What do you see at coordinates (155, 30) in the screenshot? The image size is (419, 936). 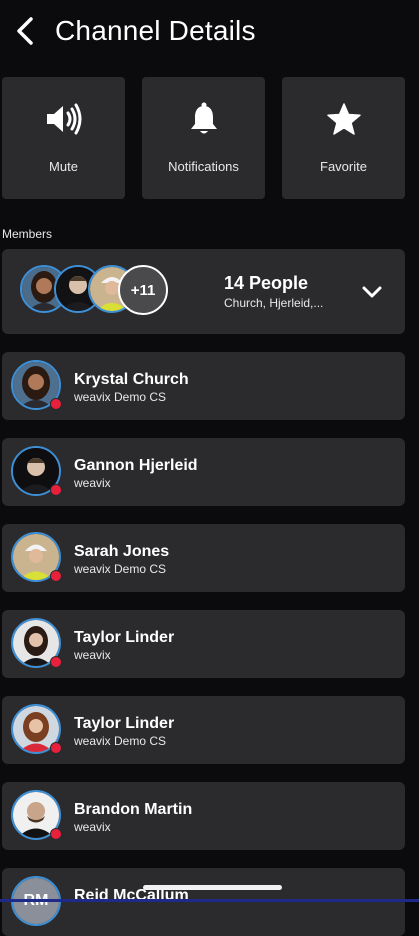 I see `page-title: Channel Details` at bounding box center [155, 30].